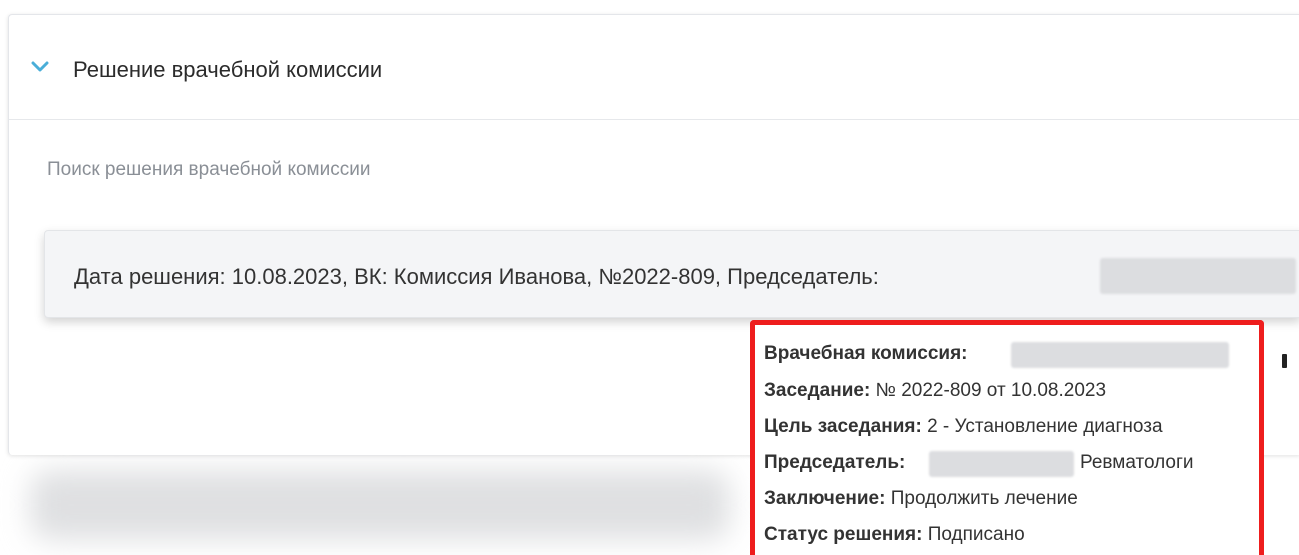  Describe the element at coordinates (1137, 462) in the screenshot. I see `chairman-value: Ревматологи` at that location.